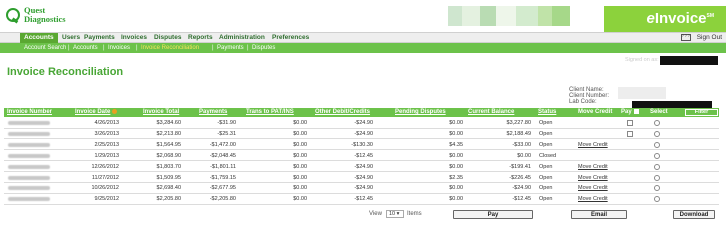 The height and width of the screenshot is (240, 726). I want to click on invoice-total: $3,284.60, so click(168, 123).